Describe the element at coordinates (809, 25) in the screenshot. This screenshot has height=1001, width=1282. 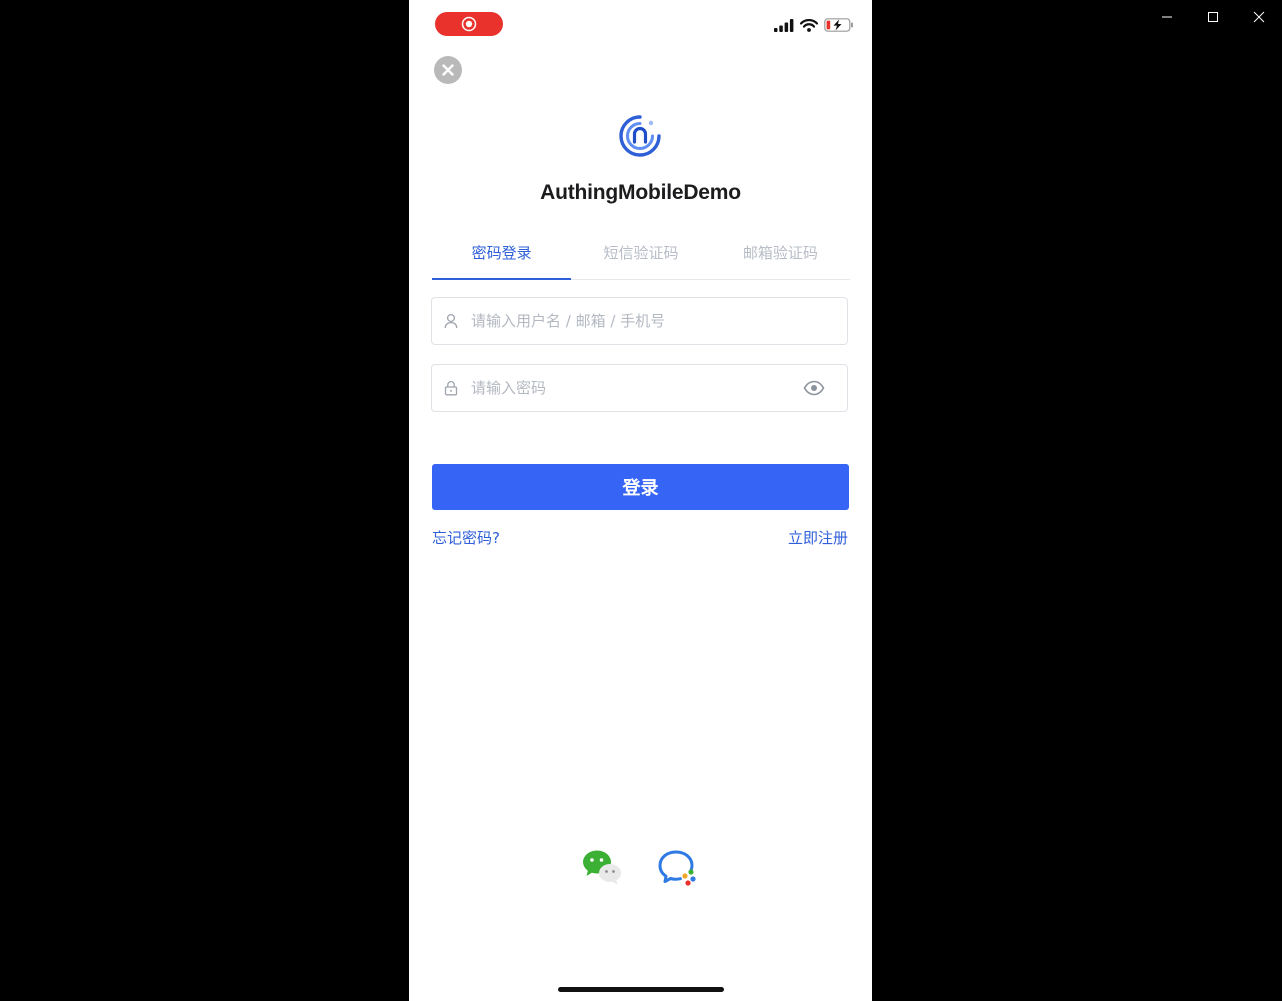
I see `wifi-icon` at that location.